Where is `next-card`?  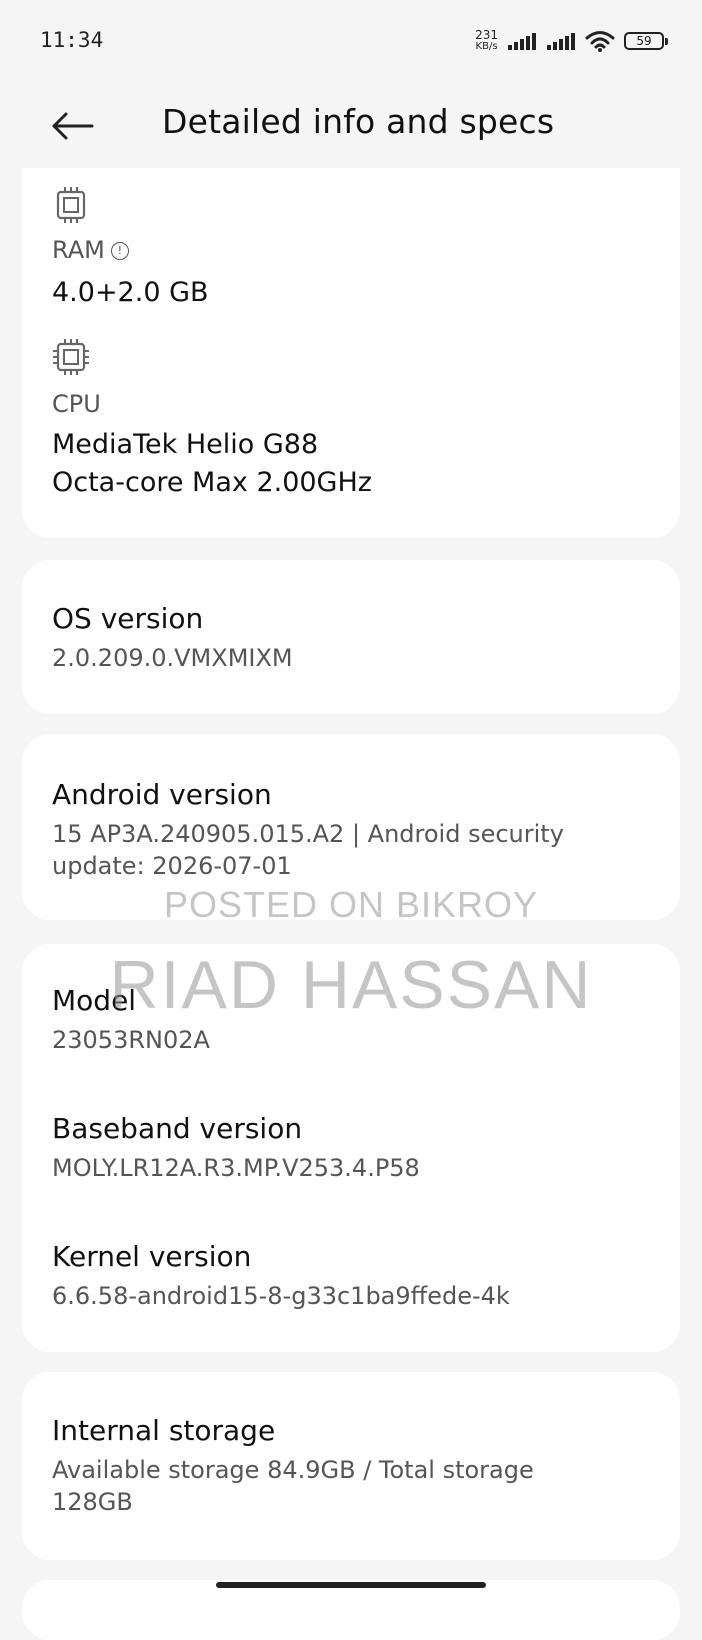 next-card is located at coordinates (351, 1610).